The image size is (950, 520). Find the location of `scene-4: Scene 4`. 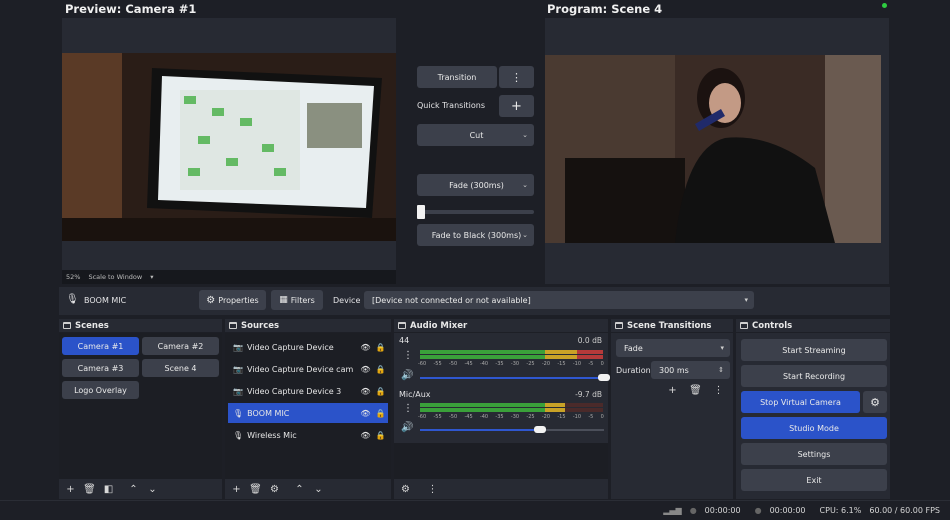

scene-4: Scene 4 is located at coordinates (180, 368).